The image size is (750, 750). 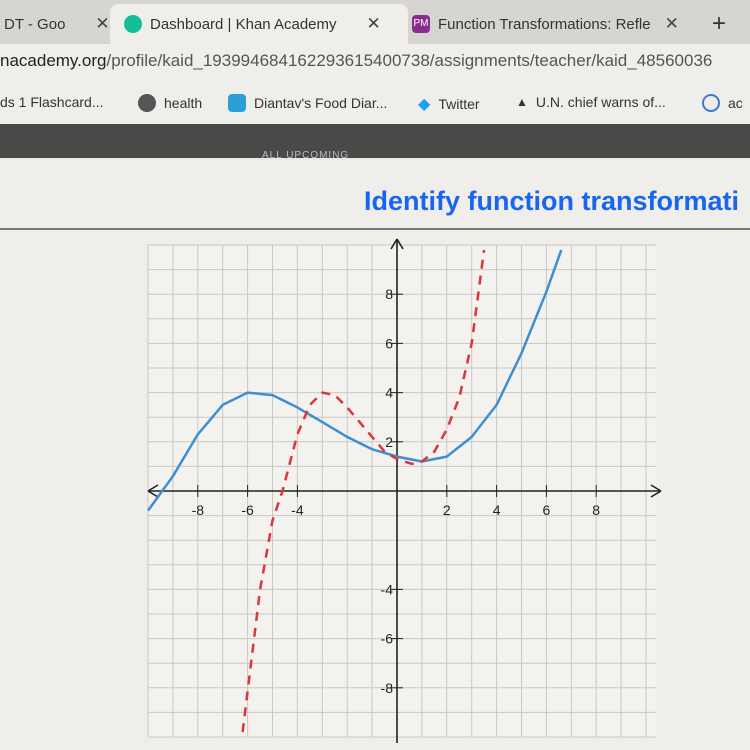 What do you see at coordinates (247, 510) in the screenshot?
I see `x-tick-label: -6` at bounding box center [247, 510].